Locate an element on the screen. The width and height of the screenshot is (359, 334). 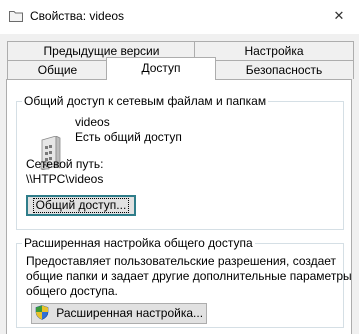
advanced-description-line: общего доступа. is located at coordinates (72, 291).